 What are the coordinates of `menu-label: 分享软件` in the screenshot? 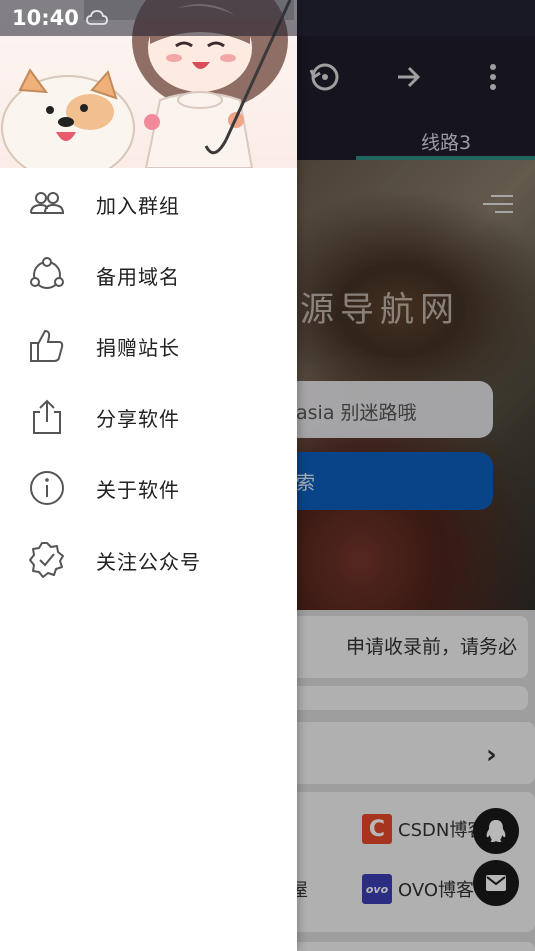 It's located at (138, 418).